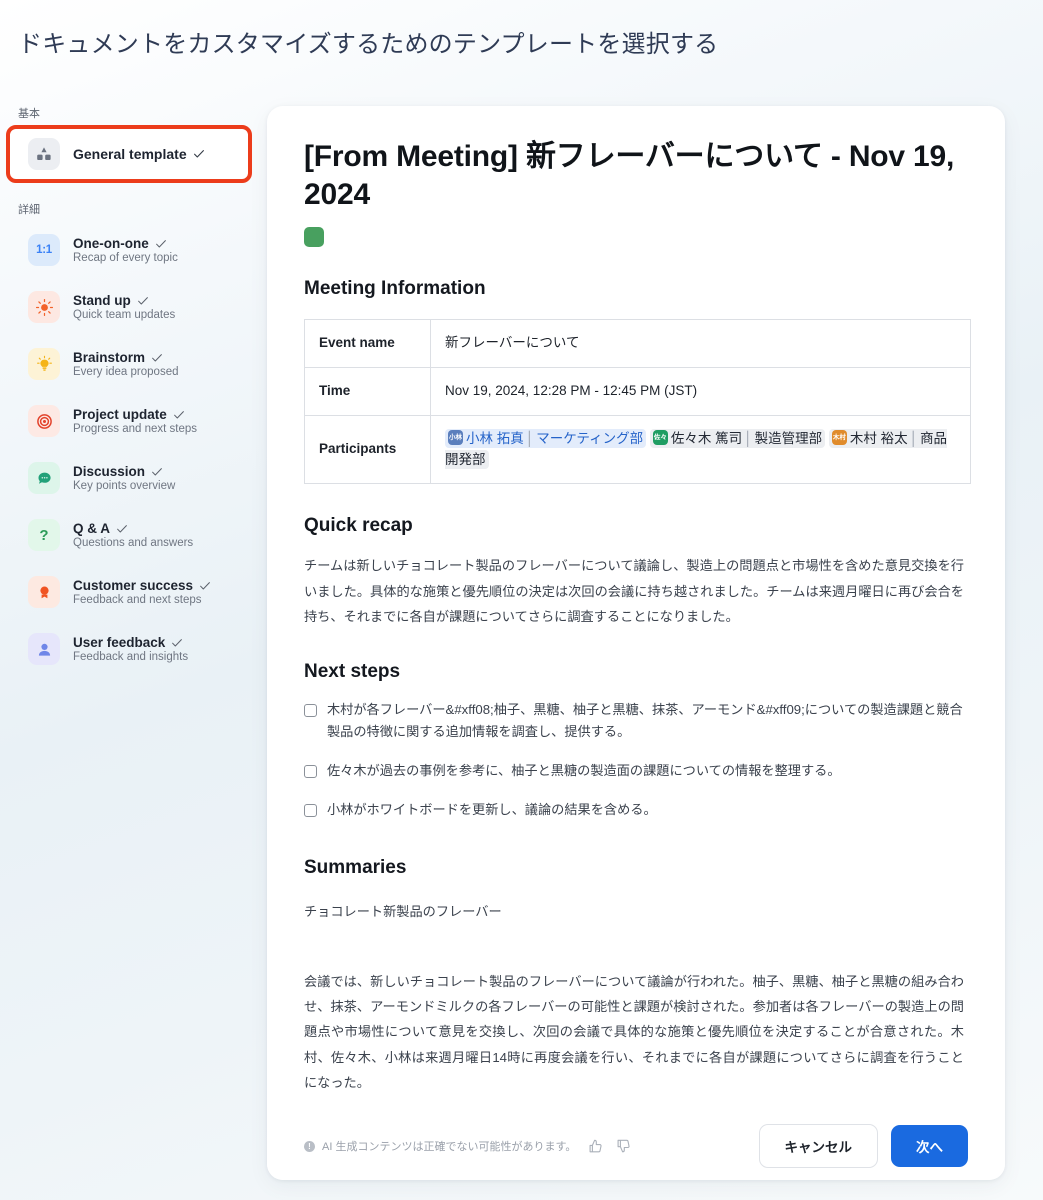  I want to click on sidebar-item-subtitle: Recap of every topic, so click(125, 258).